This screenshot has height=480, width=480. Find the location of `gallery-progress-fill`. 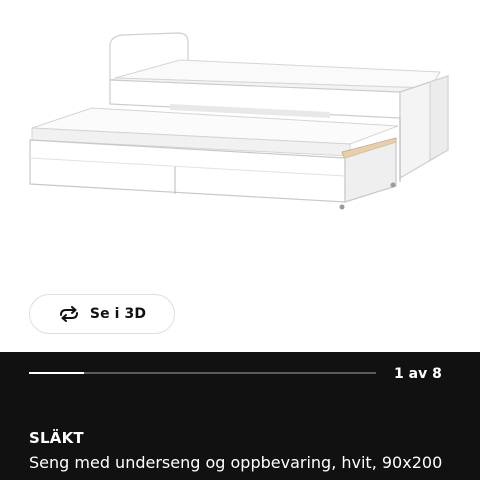

gallery-progress-fill is located at coordinates (57, 373).